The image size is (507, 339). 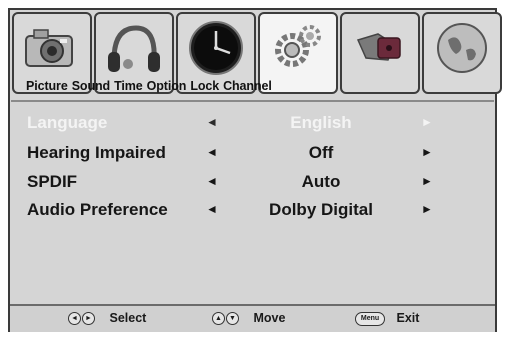 What do you see at coordinates (107, 318) in the screenshot?
I see `hint-select: ◄ ► Select` at bounding box center [107, 318].